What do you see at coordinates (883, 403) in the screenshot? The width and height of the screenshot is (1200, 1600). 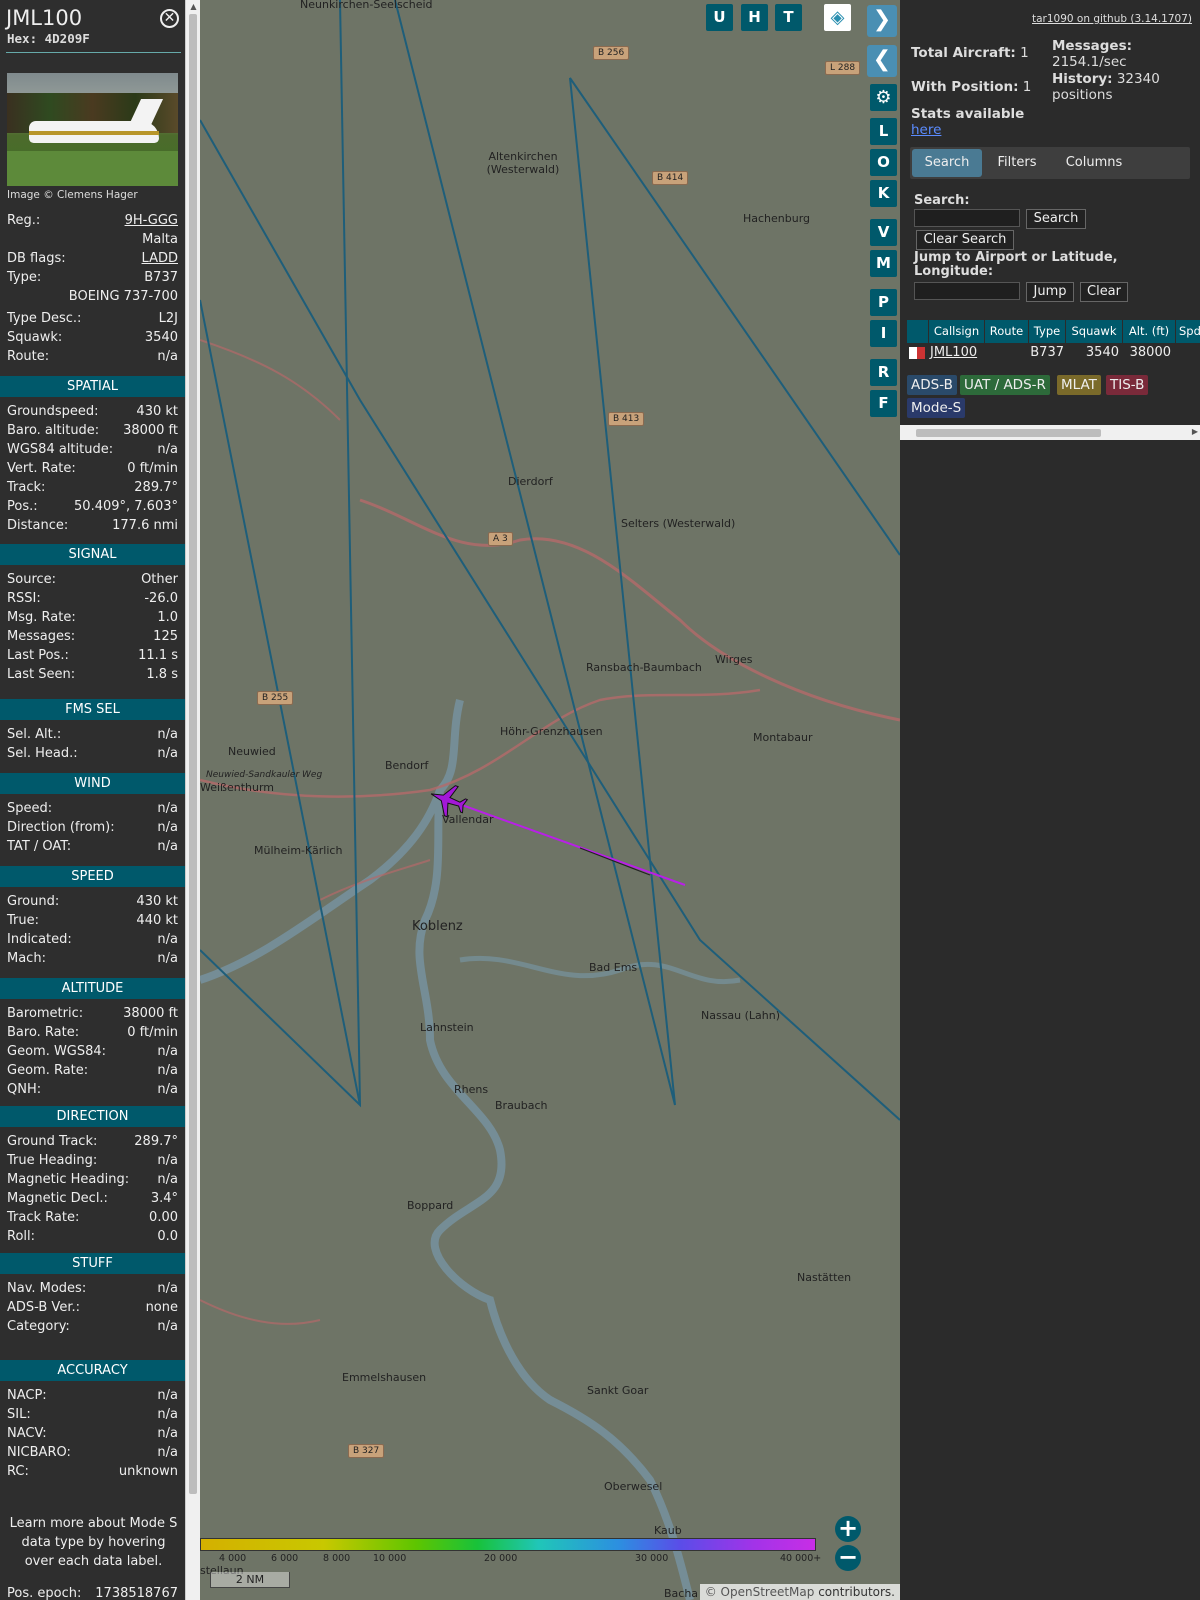 I see `map-button-f: F` at bounding box center [883, 403].